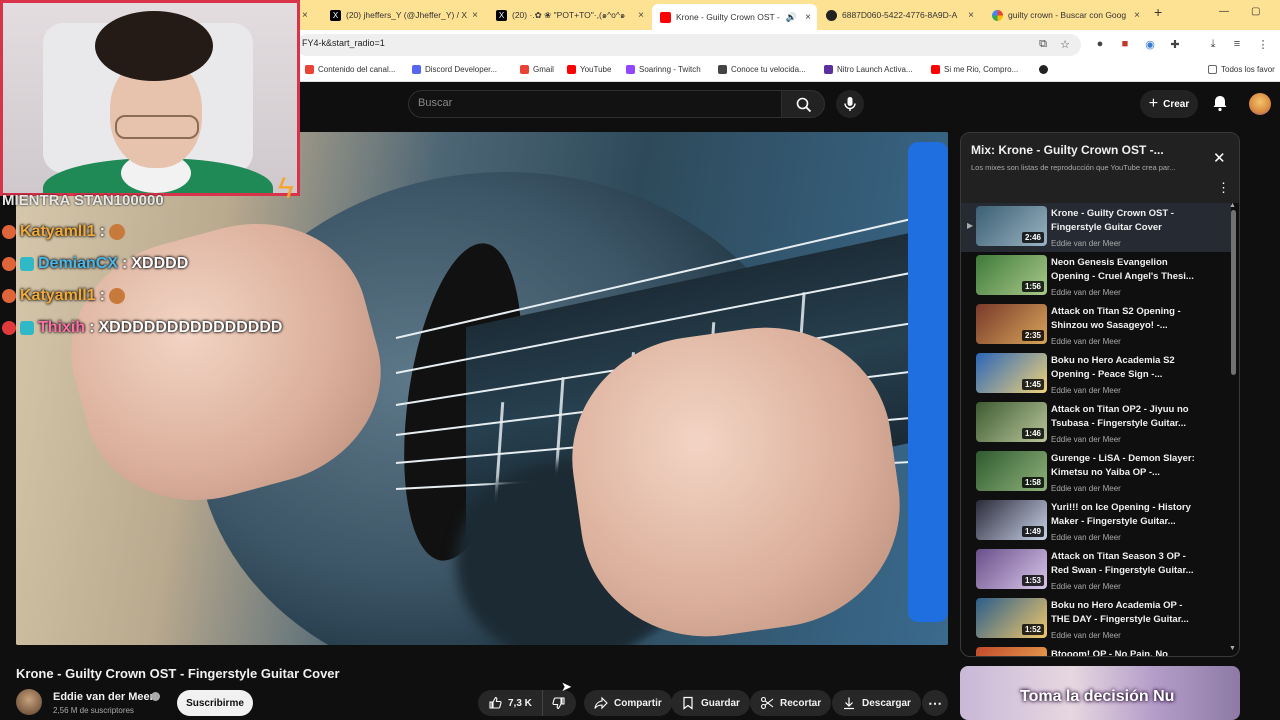  What do you see at coordinates (1032, 237) in the screenshot?
I see `duration-badge: 2:46` at bounding box center [1032, 237].